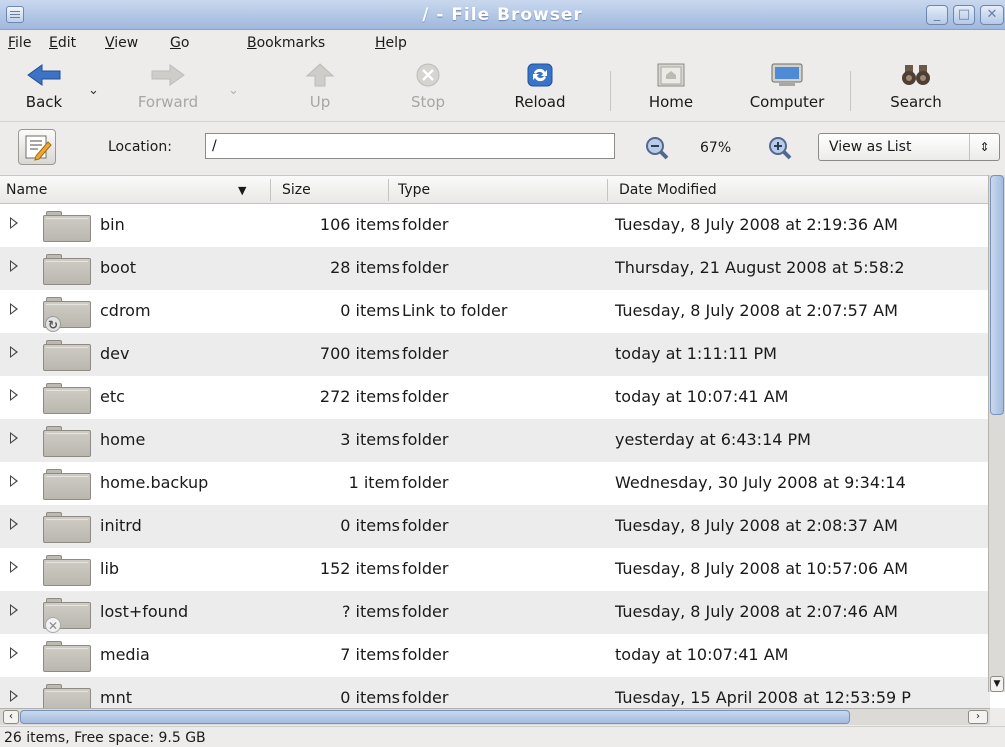 This screenshot has height=747, width=1005. I want to click on horizontal-scrollbar: ‹ ›, so click(495, 716).